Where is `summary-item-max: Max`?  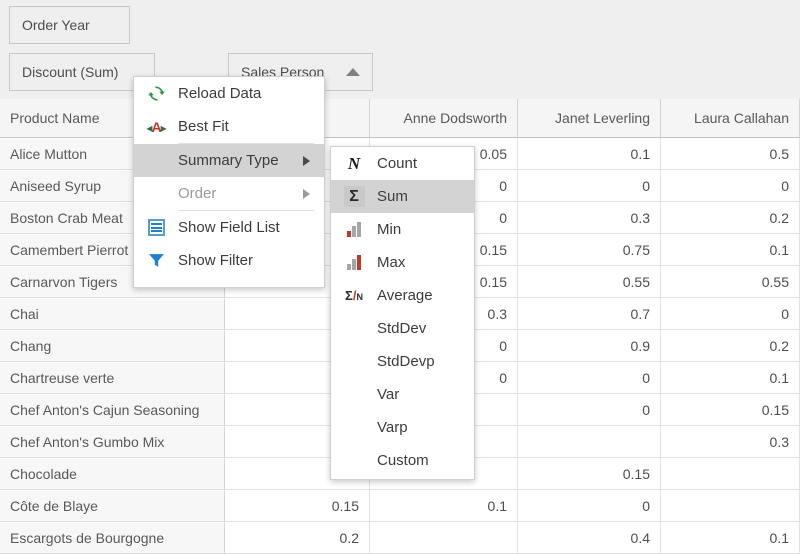
summary-item-max: Max is located at coordinates (402, 262).